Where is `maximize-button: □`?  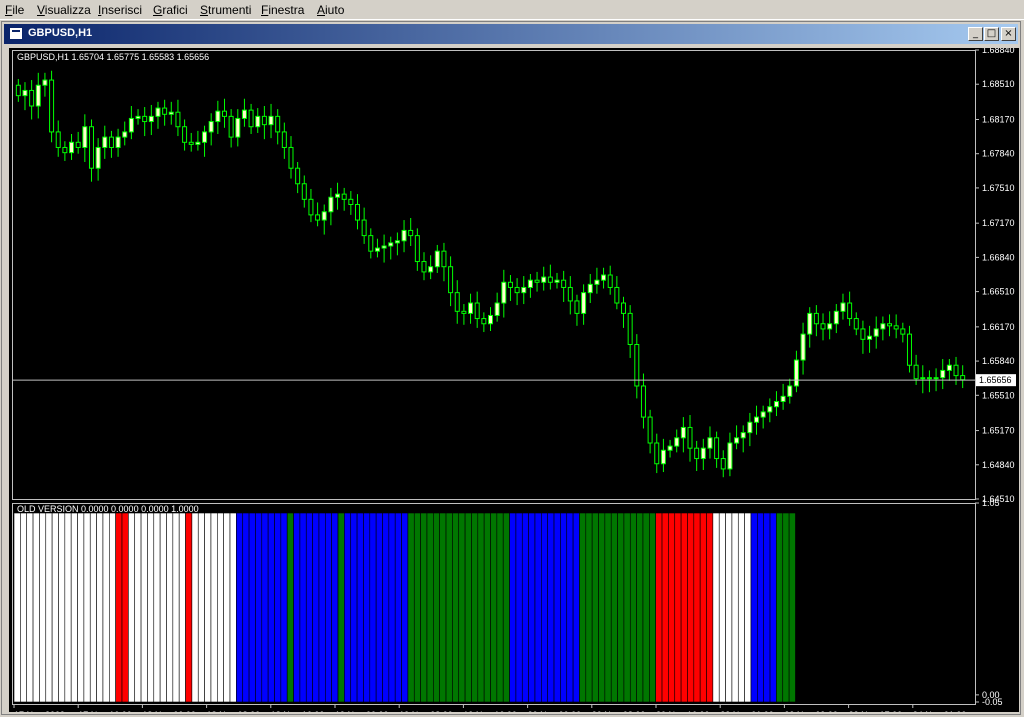 maximize-button: □ is located at coordinates (991, 34).